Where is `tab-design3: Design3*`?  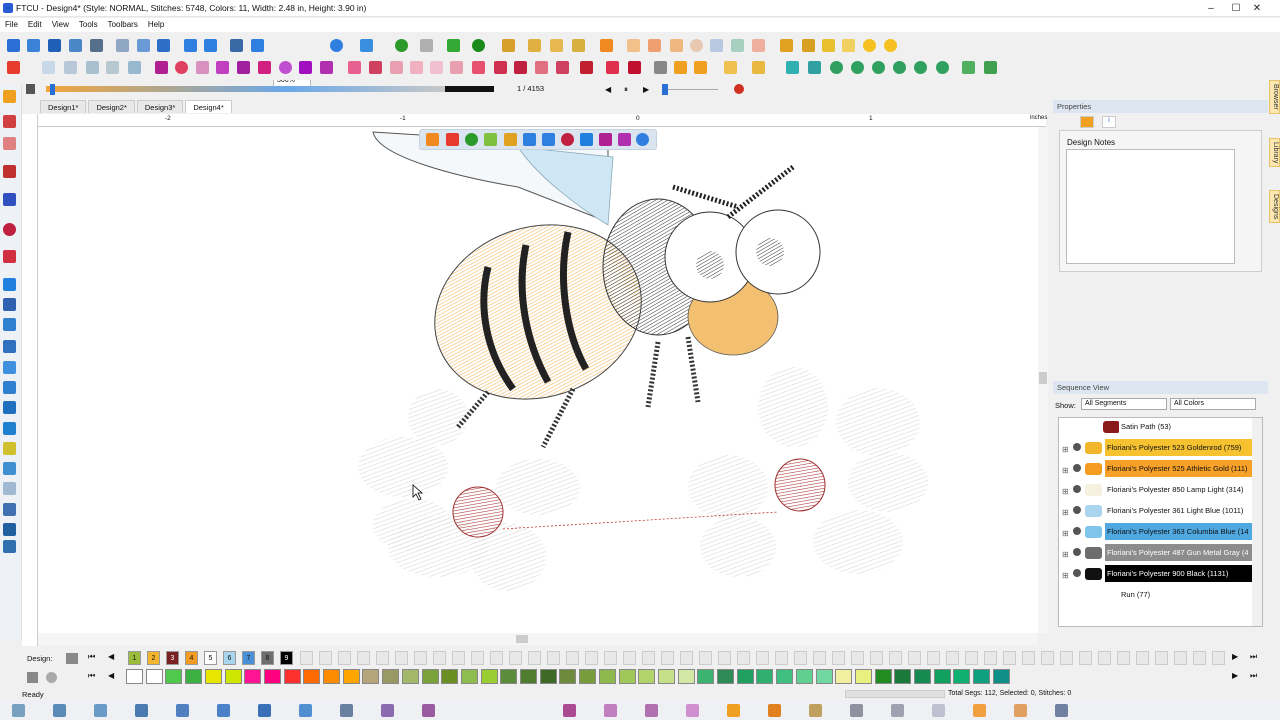 tab-design3: Design3* is located at coordinates (160, 106).